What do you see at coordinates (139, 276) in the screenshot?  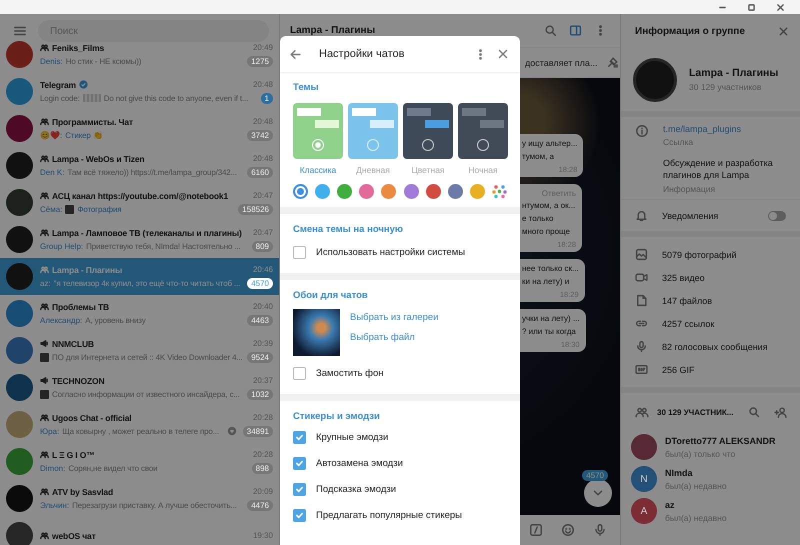 I see `chat-item: Lampa - Плагины 20:46 az: "я телевизор 4к купил, это ещё что-то читать чтоб ... 4570` at bounding box center [139, 276].